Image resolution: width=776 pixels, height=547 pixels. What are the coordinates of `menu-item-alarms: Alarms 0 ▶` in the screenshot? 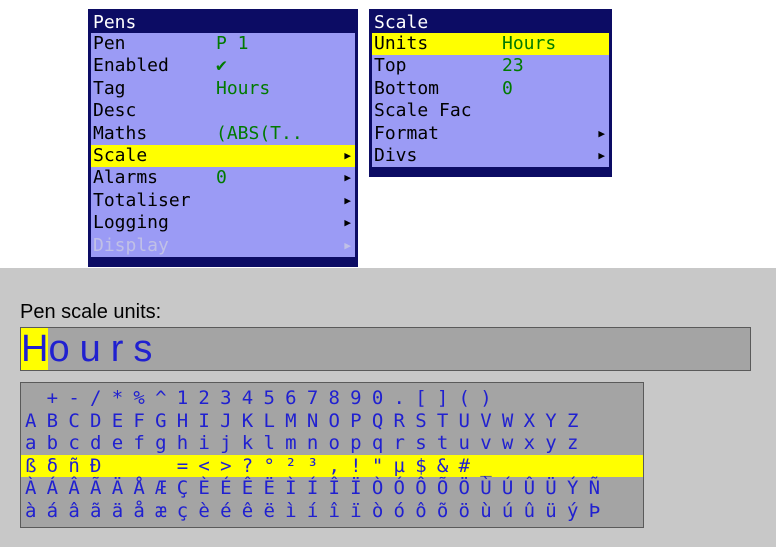 It's located at (223, 178).